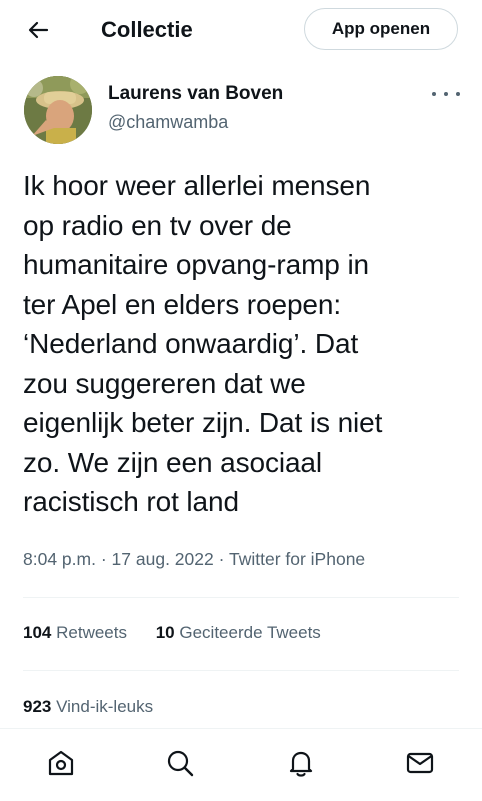  Describe the element at coordinates (37, 706) in the screenshot. I see `likes-count: 923` at that location.